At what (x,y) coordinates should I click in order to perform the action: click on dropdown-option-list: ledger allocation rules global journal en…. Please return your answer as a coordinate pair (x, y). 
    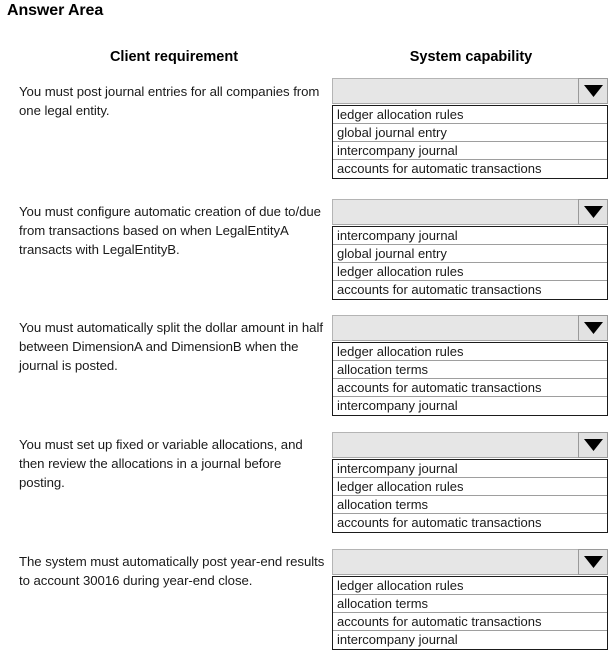
    Looking at the image, I should click on (470, 142).